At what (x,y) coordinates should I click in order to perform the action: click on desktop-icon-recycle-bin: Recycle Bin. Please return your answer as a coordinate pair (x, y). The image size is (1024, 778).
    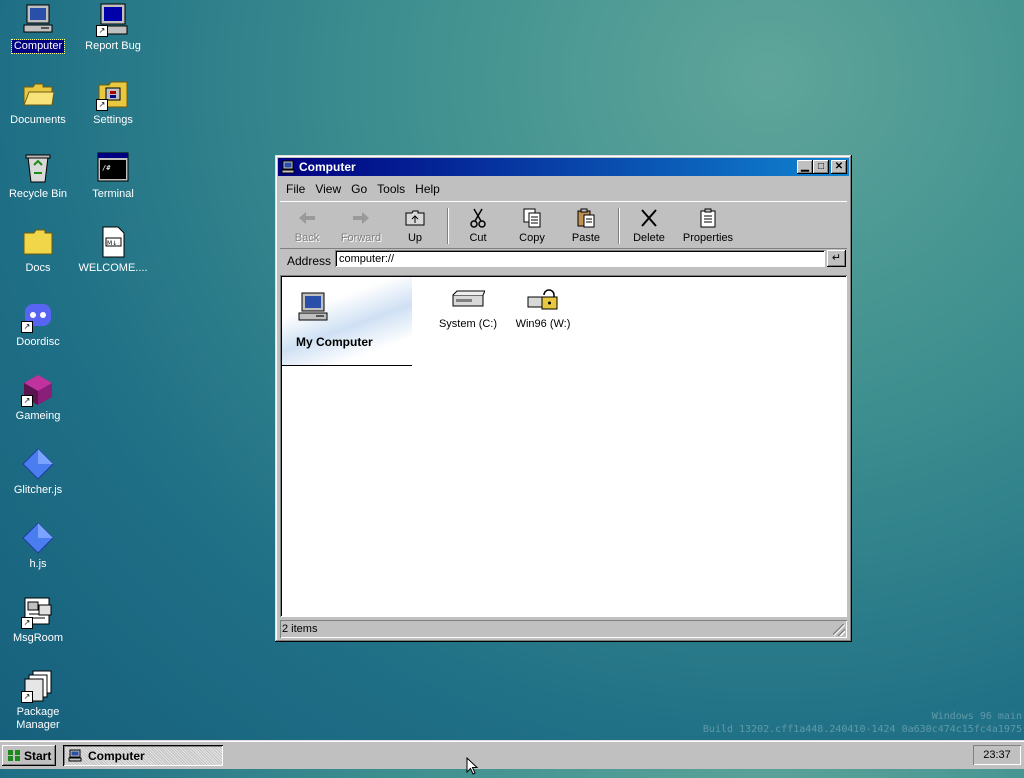
    Looking at the image, I should click on (38, 176).